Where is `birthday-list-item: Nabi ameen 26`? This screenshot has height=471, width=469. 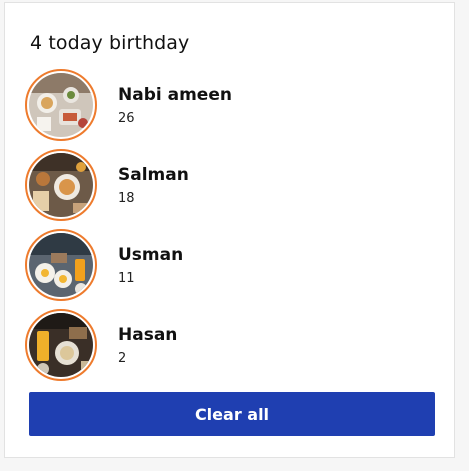
birthday-list-item: Nabi ameen 26 is located at coordinates (230, 107).